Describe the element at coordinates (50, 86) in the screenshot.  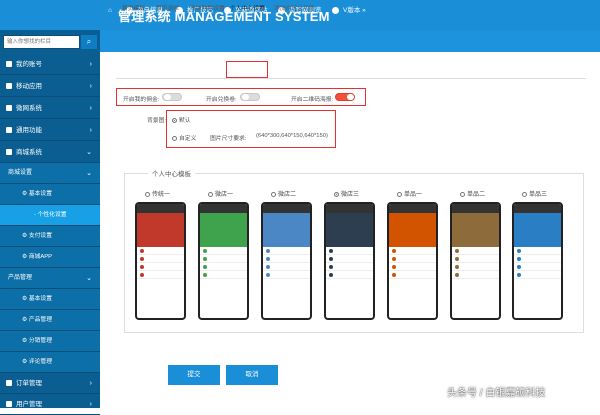
I see `sidebar-item-mobile-apps: 移动应用 ›` at that location.